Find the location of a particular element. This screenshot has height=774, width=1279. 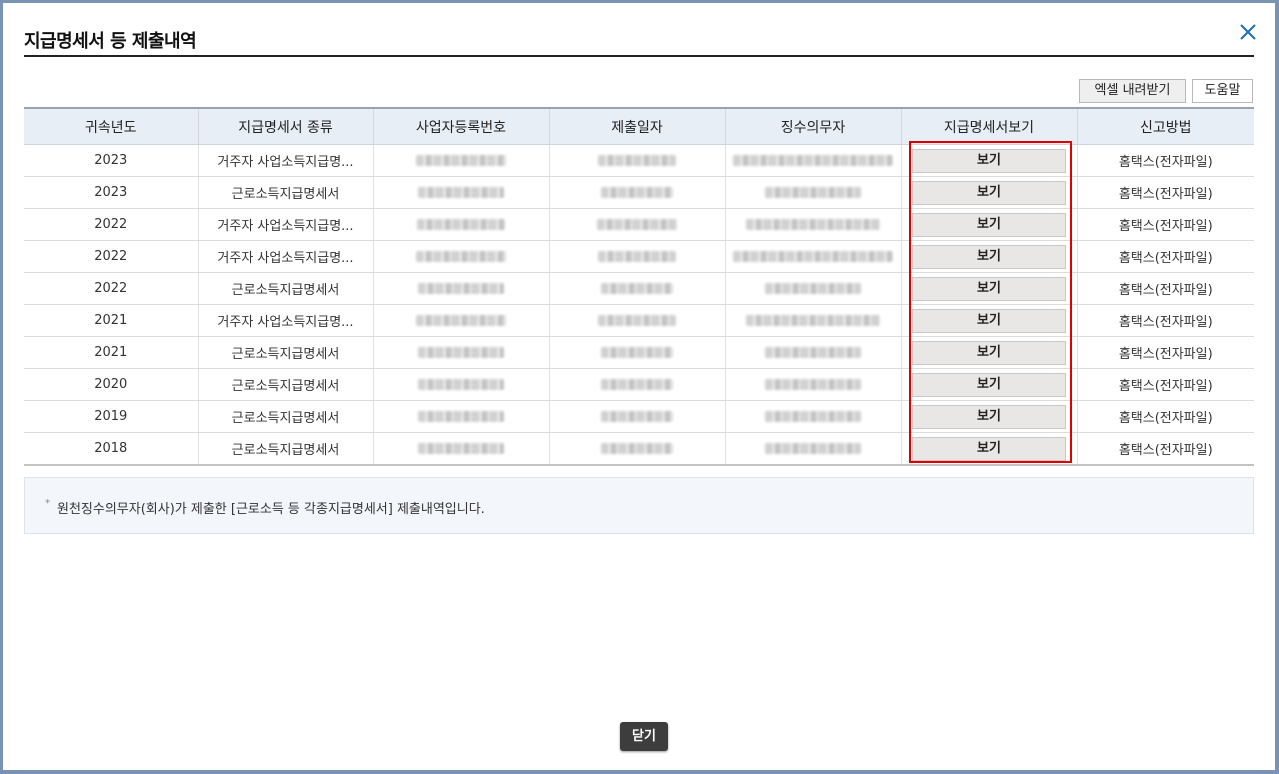

table-row: 2021 근로소득지급명세서 보기 홈택스(전자파일) is located at coordinates (639, 352).